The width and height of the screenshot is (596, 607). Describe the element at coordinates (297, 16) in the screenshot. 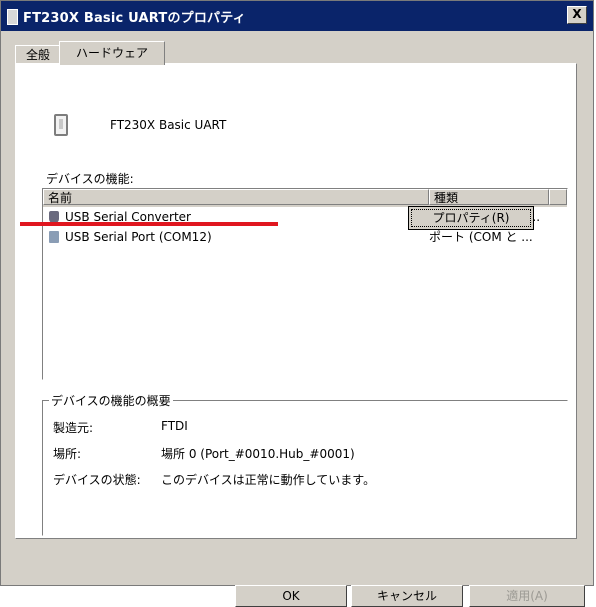

I see `title-bar: FT230X Basic UARTのプロパティ X` at that location.